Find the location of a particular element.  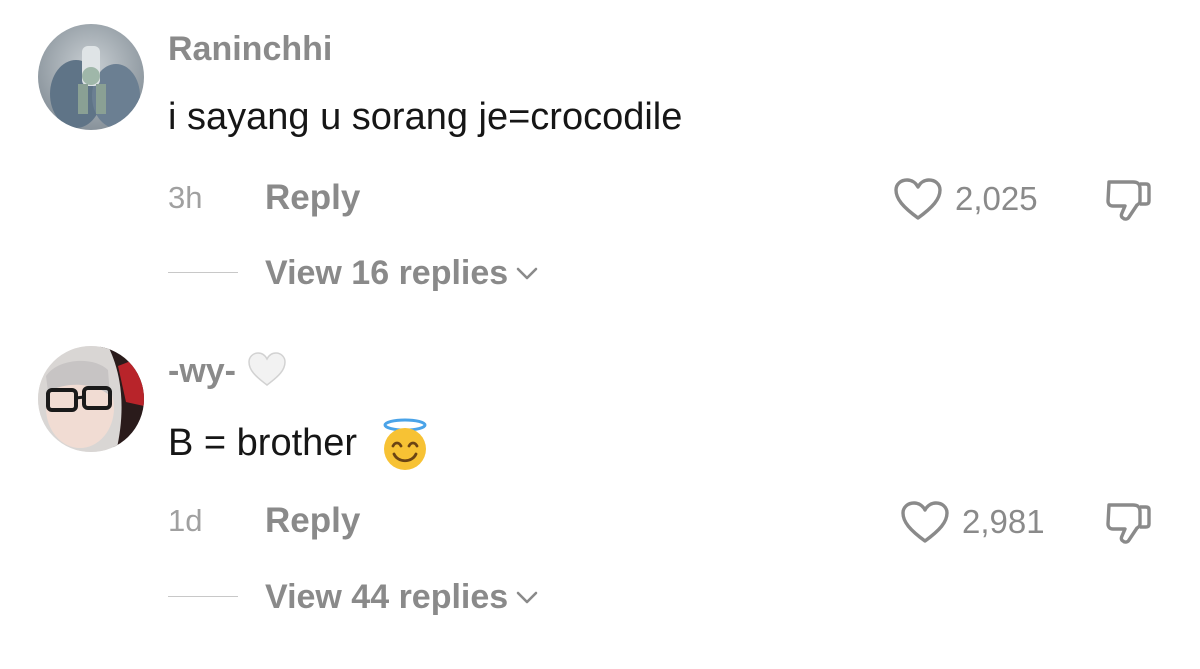

like-count: 2,025 is located at coordinates (996, 198).